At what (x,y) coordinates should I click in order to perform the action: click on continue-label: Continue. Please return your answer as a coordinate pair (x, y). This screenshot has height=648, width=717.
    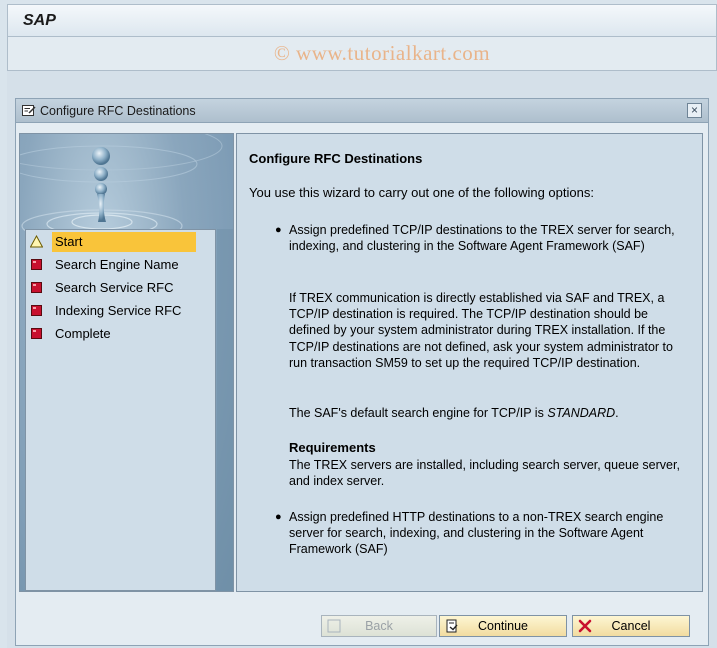
    Looking at the image, I should click on (503, 626).